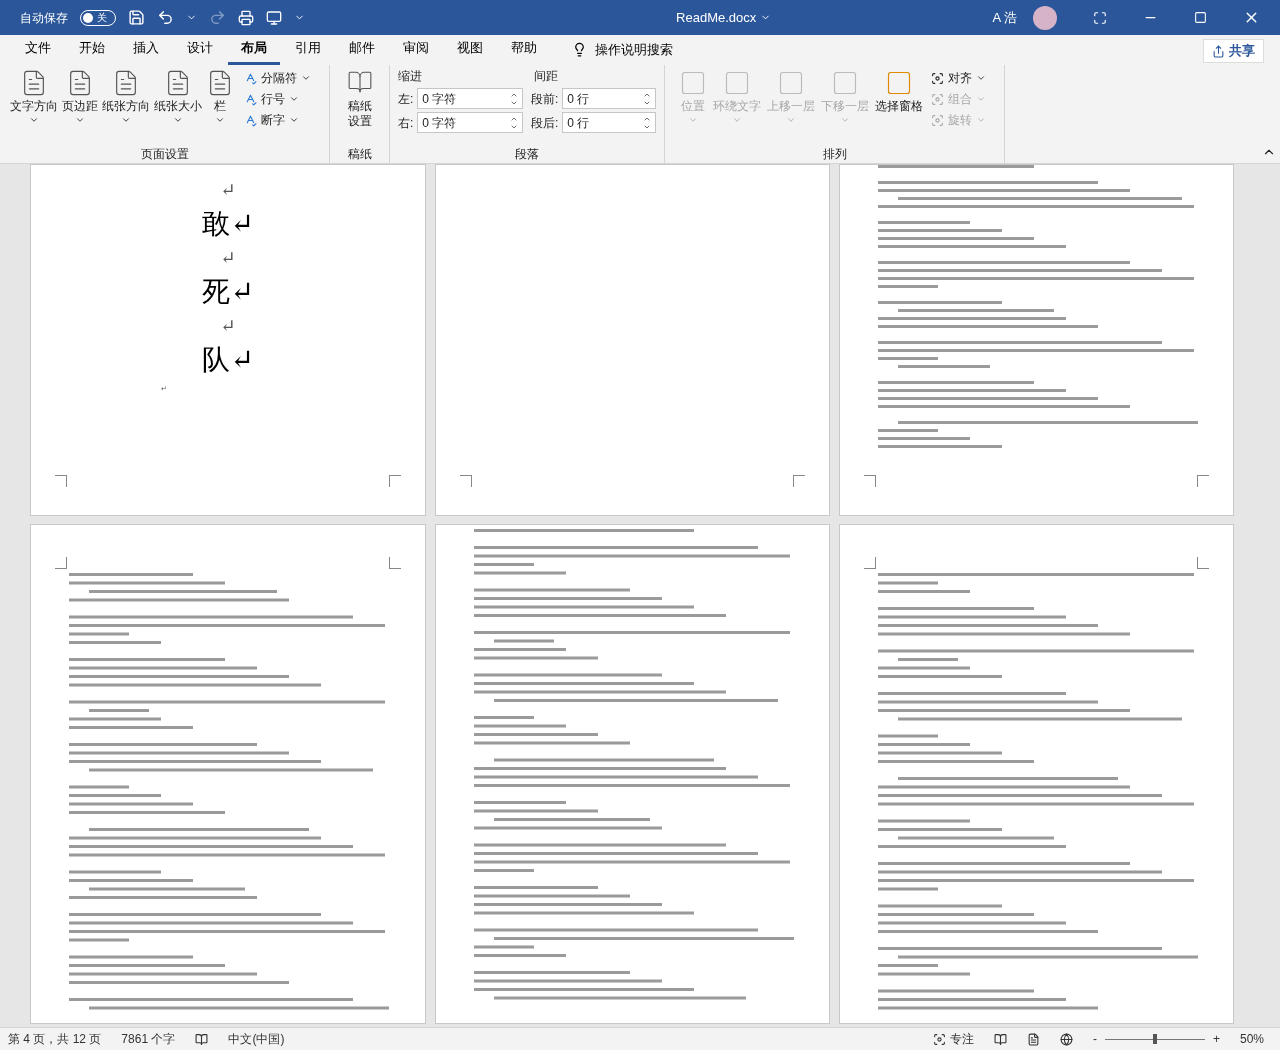  I want to click on zoom-in-button: +, so click(1216, 1039).